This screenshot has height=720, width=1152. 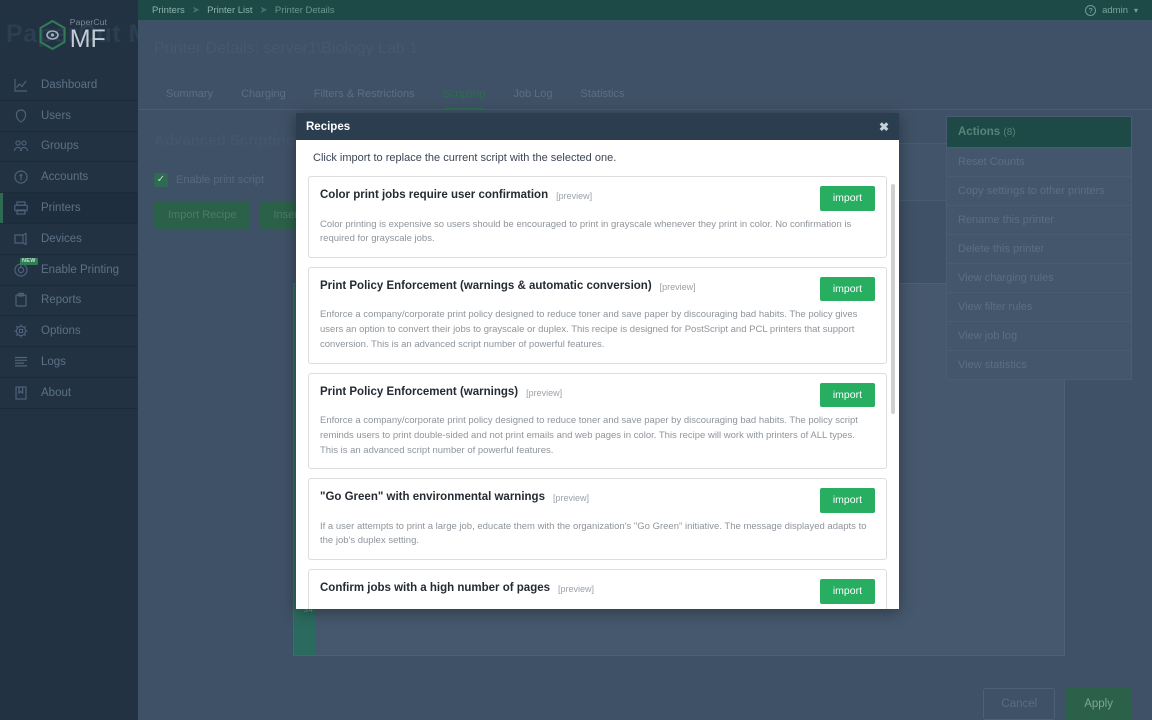 I want to click on breadcrumb-printer-list: Printer List, so click(x=229, y=10).